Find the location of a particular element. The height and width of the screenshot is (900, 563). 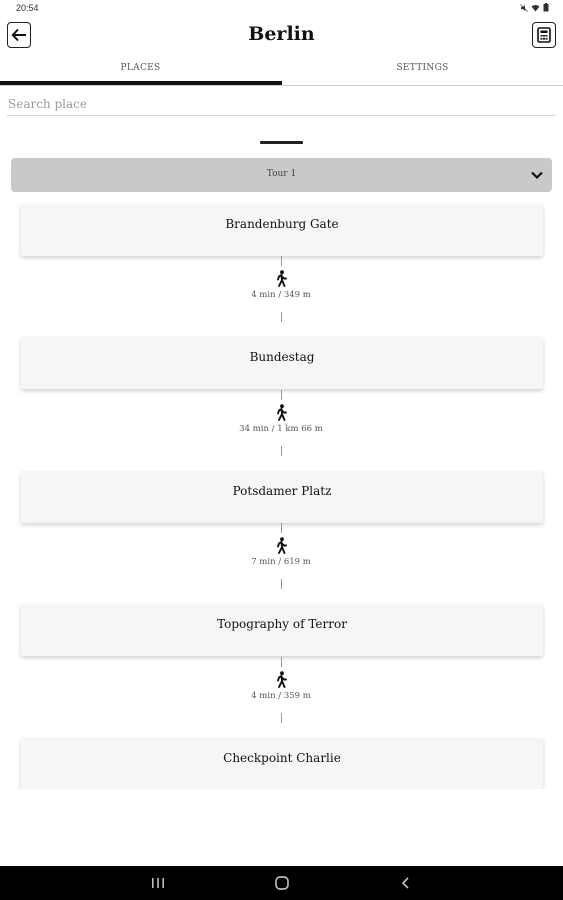

place-card-potsdamer-platz: Potsdamer Platz is located at coordinates (282, 497).